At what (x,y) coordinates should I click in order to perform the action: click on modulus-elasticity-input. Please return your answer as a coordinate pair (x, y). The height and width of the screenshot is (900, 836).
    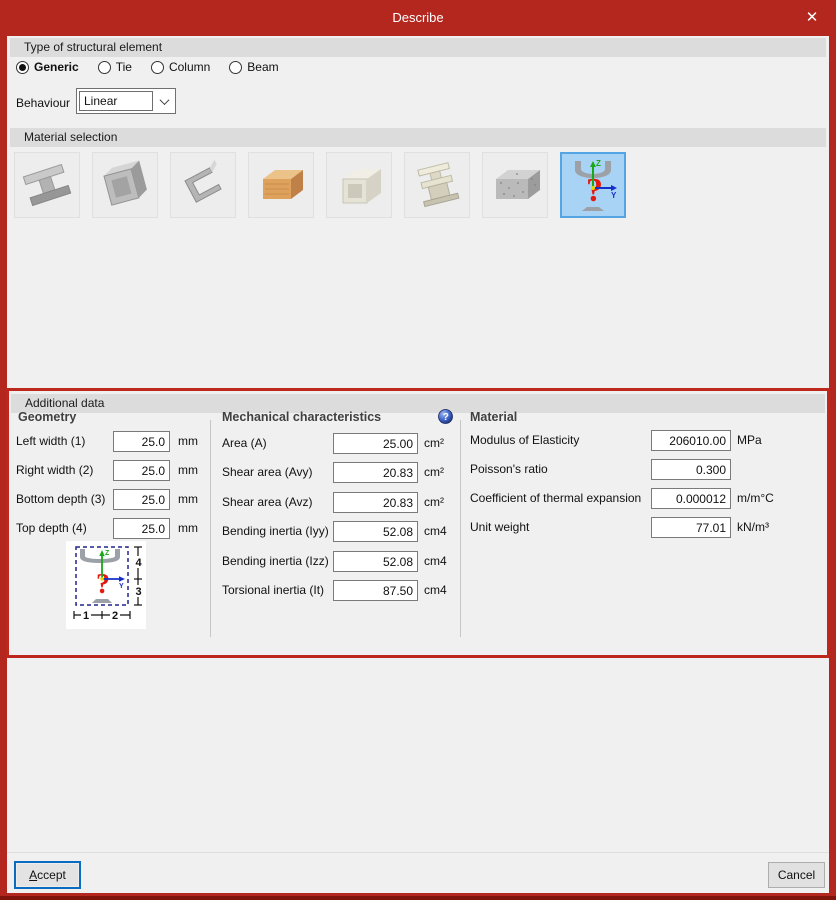
    Looking at the image, I should click on (691, 440).